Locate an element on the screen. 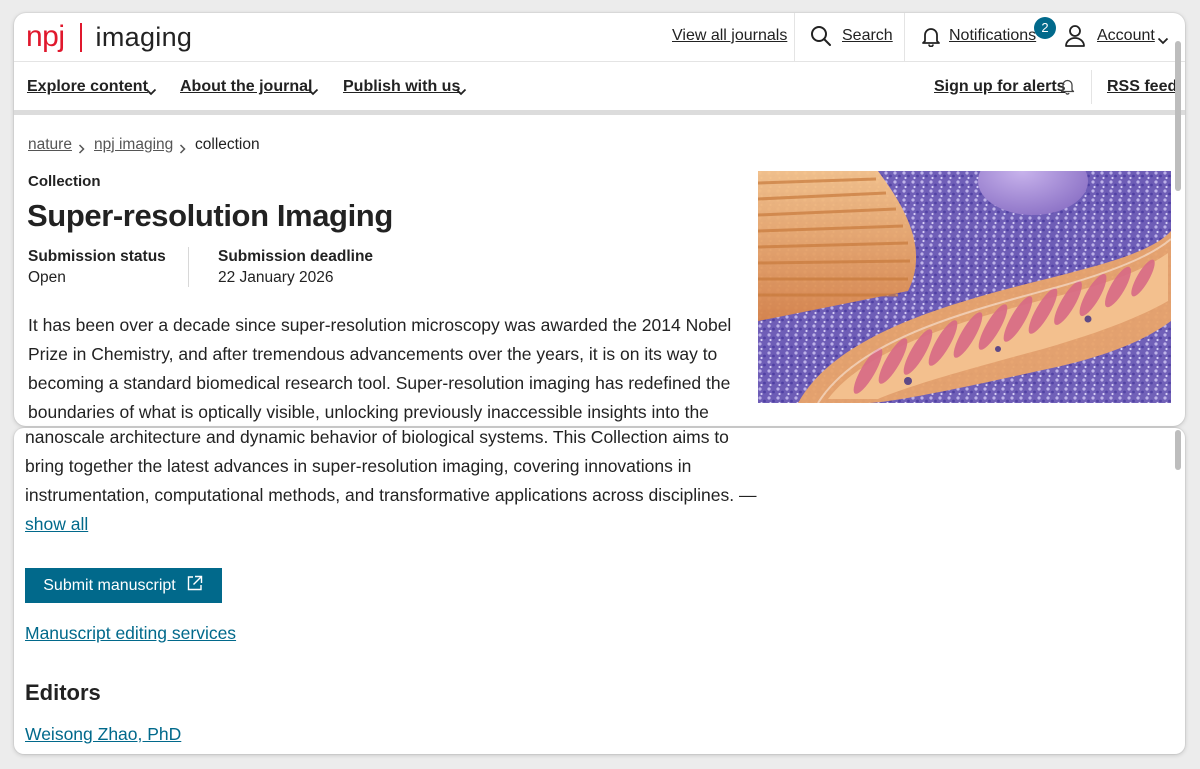 Image resolution: width=1200 pixels, height=769 pixels. breadcrumb-npj-imaging: npj imaging is located at coordinates (133, 145).